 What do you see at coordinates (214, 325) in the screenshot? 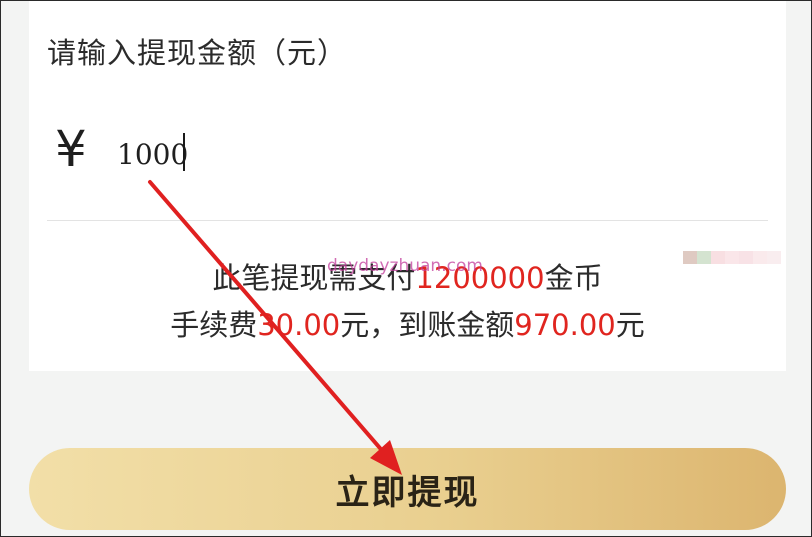
I see `fee-prefix: 手续费` at bounding box center [214, 325].